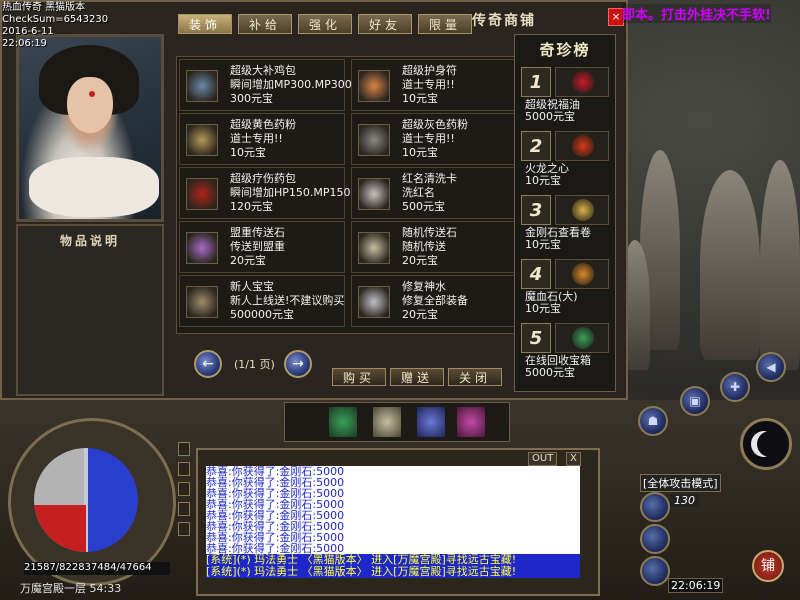 This screenshot has width=800, height=600. What do you see at coordinates (374, 86) in the screenshot?
I see `talisman-icon` at bounding box center [374, 86].